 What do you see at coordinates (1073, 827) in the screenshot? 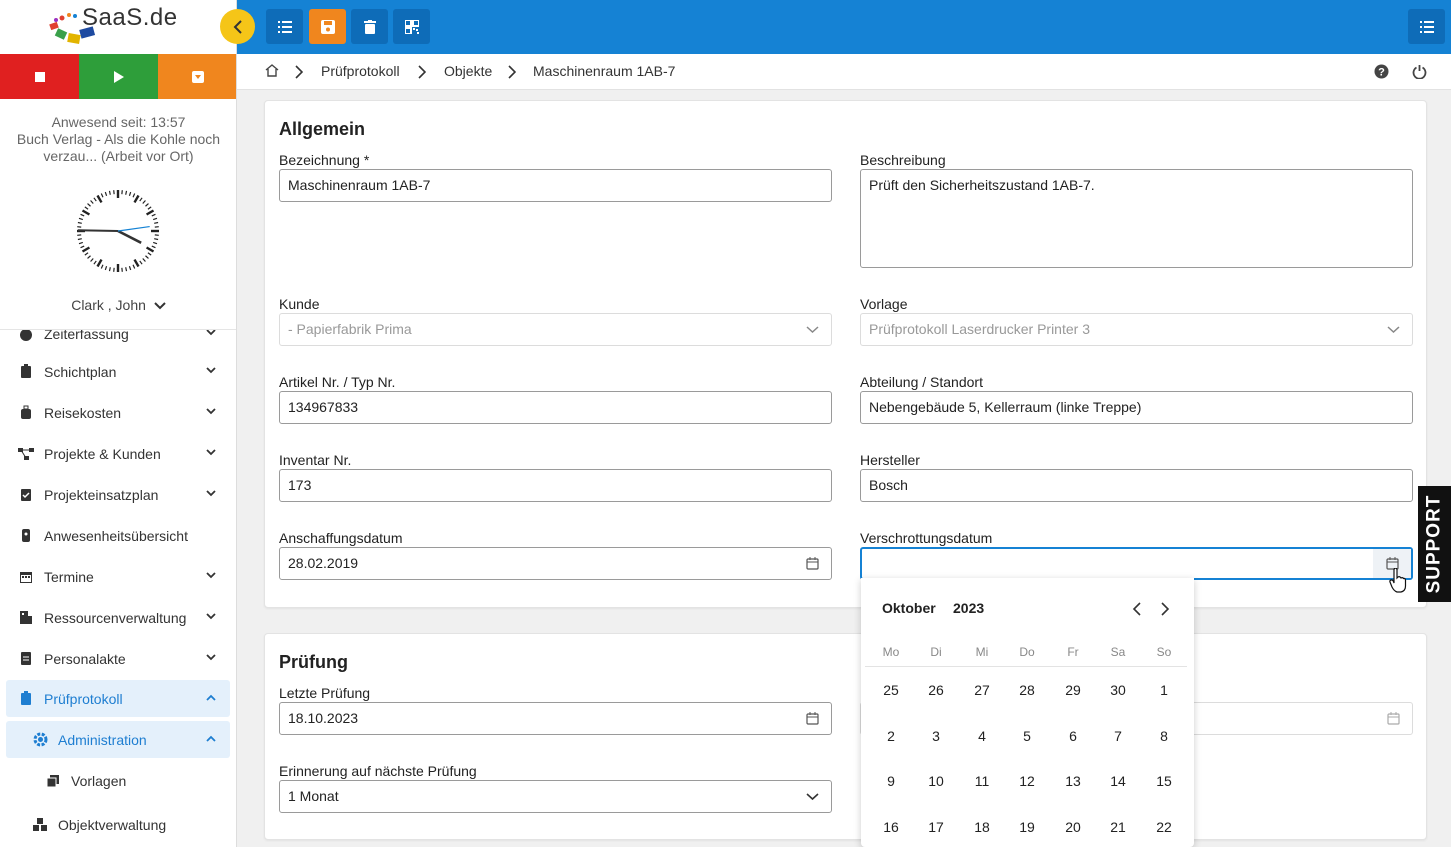
I see `calendar-day: 20` at bounding box center [1073, 827].